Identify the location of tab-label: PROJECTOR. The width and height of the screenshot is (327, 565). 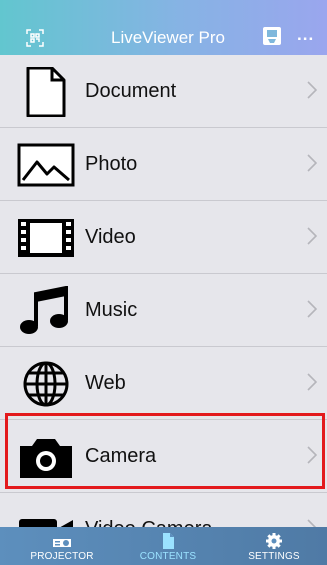
(62, 556).